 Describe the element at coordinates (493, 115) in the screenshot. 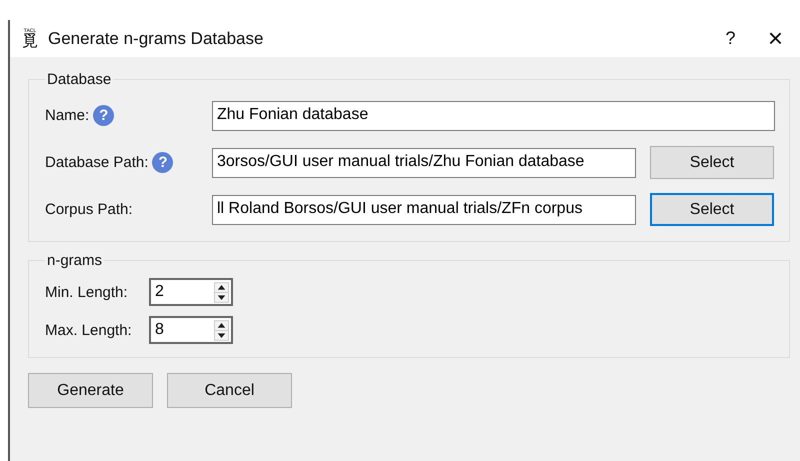

I see `text-field: Zhu Fonian database` at that location.